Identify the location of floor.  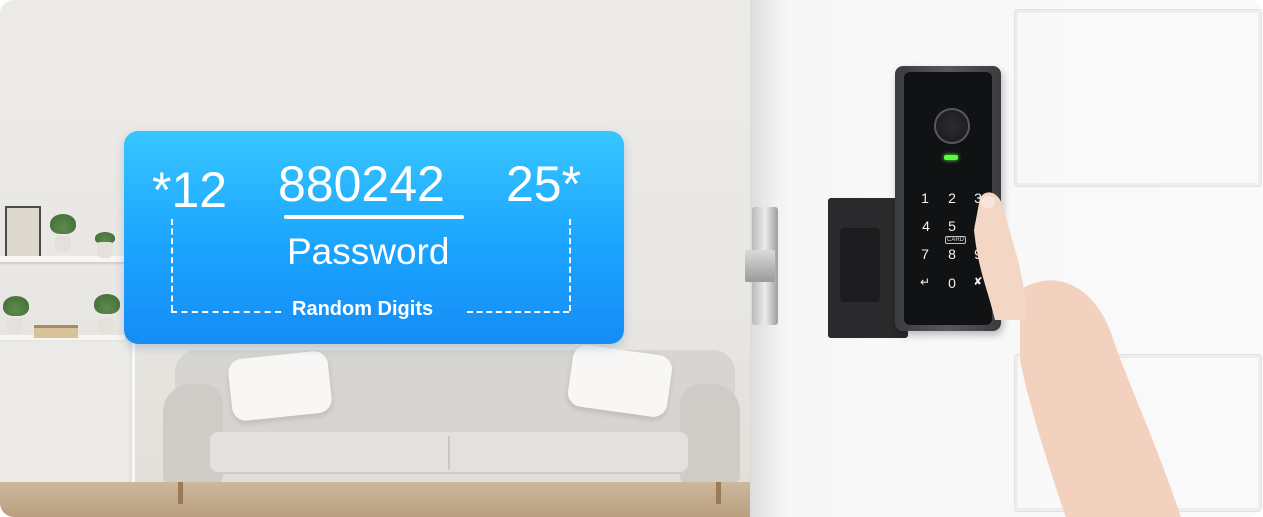
(375, 499).